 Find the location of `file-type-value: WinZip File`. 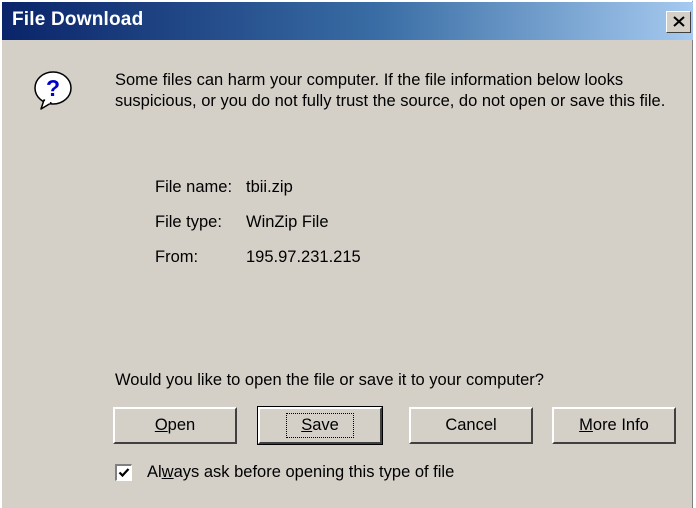

file-type-value: WinZip File is located at coordinates (287, 222).